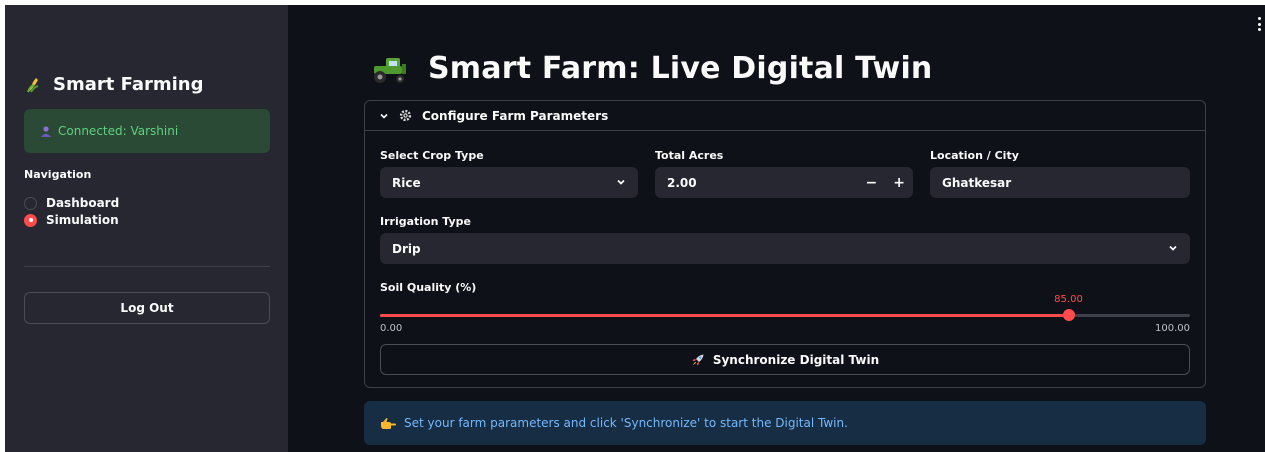 The height and width of the screenshot is (452, 1265). I want to click on location-value: Ghatkesar, so click(977, 182).